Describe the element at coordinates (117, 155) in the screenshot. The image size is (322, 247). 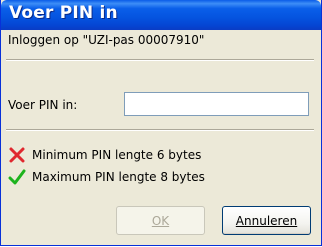
I see `rule-minimum-text: Minimum PIN lengte 6 bytes` at that location.